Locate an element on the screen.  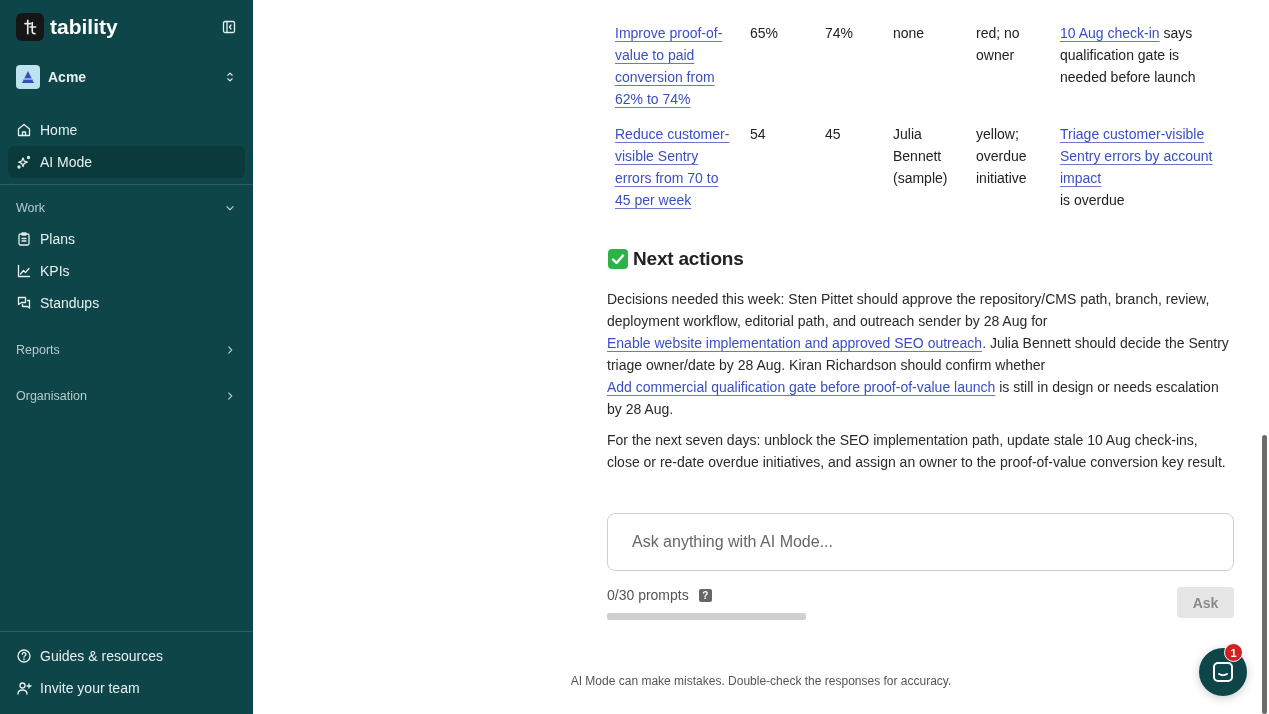
workspace-switcher: Acme is located at coordinates (126, 77).